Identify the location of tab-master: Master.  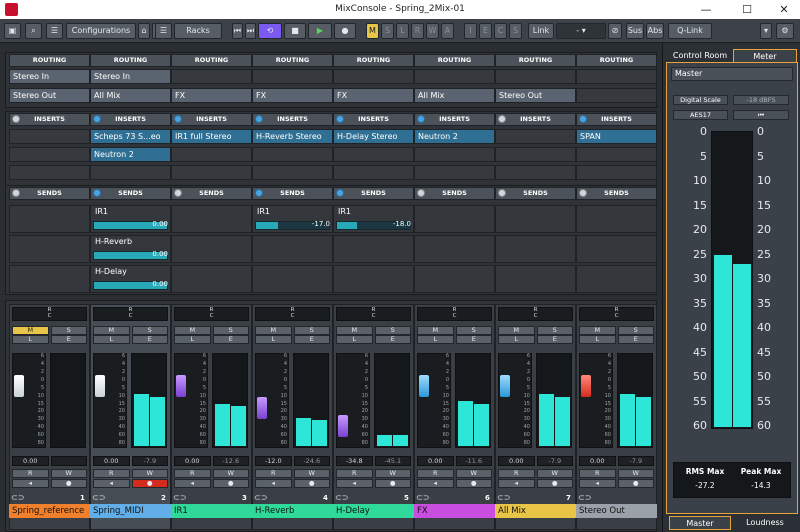
(700, 523).